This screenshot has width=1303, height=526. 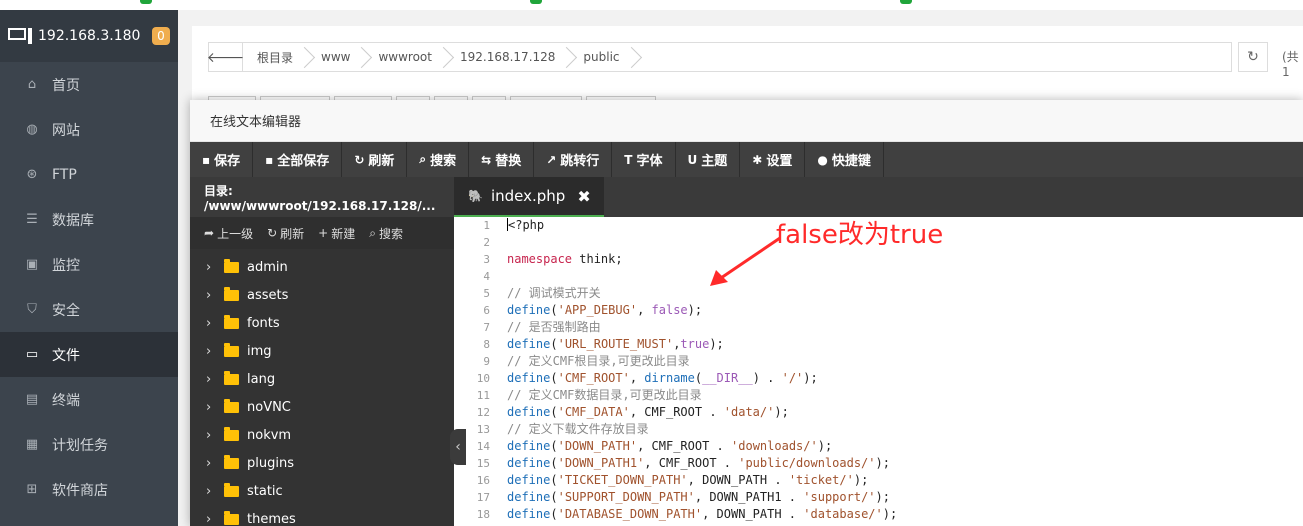 What do you see at coordinates (486, 242) in the screenshot?
I see `line-number: 2` at bounding box center [486, 242].